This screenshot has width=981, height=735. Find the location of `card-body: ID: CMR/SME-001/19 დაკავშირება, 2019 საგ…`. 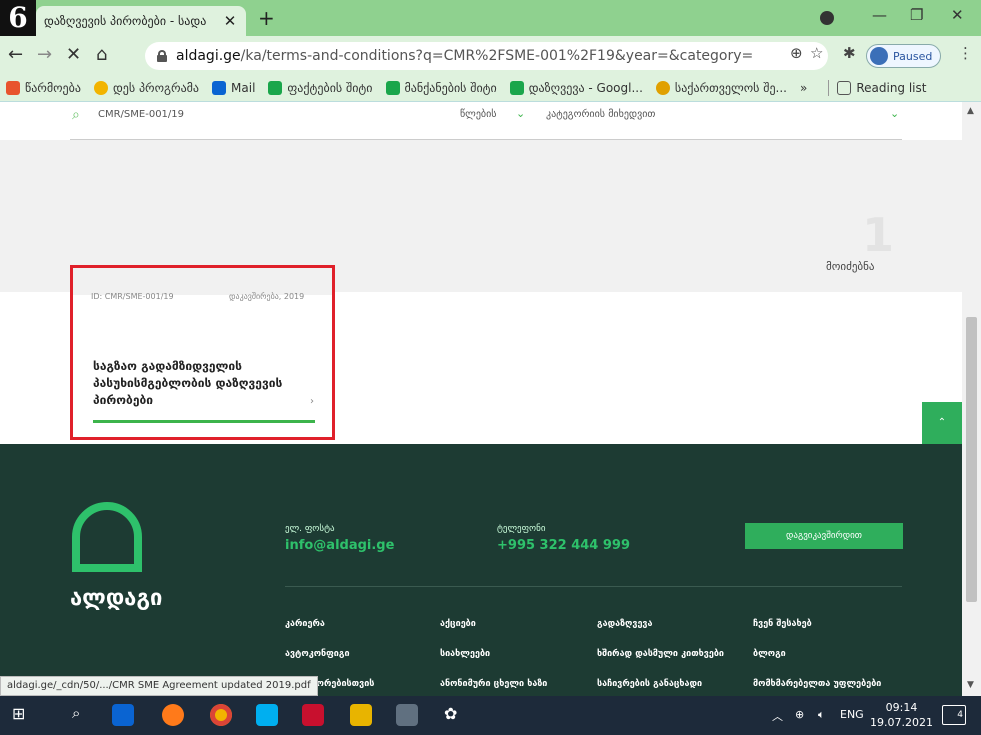

card-body: ID: CMR/SME-001/19 დაკავშირება, 2019 საგ… is located at coordinates (202, 352).